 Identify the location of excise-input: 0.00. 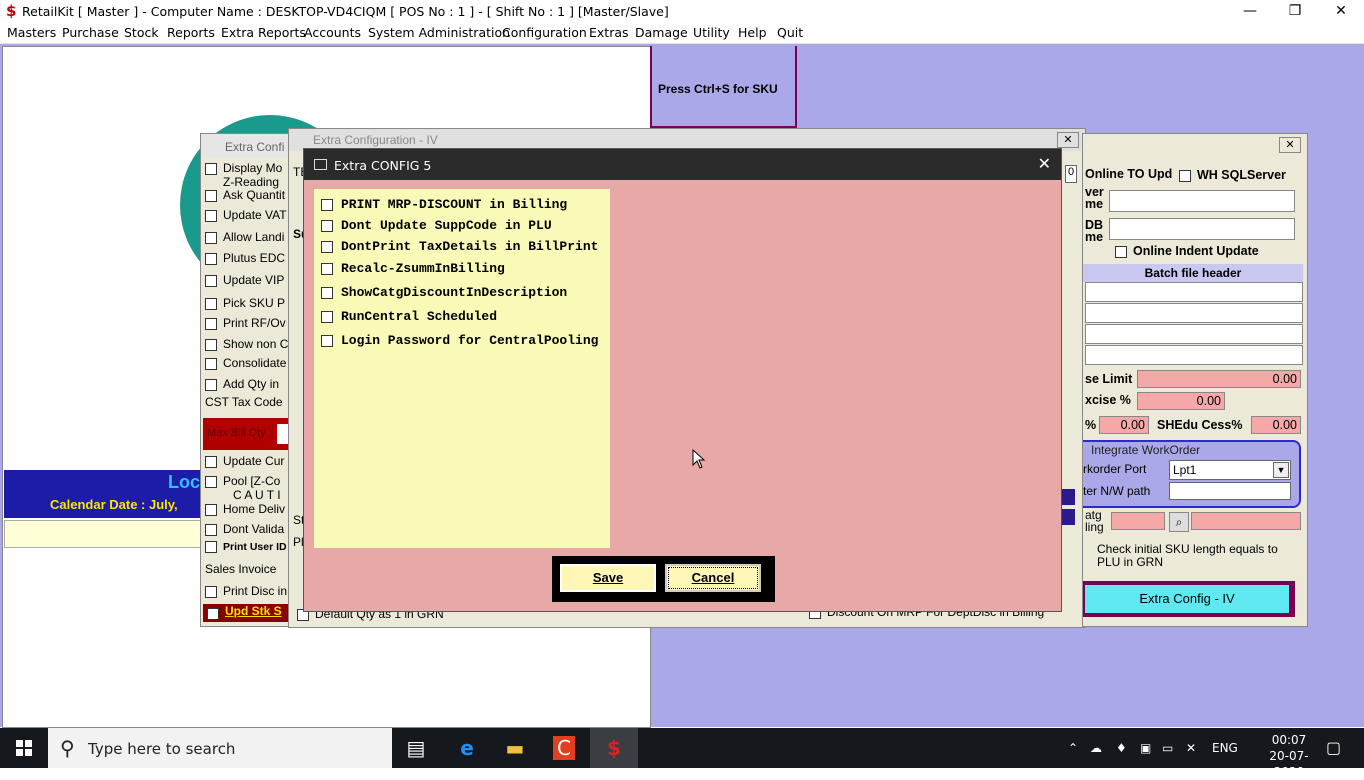
(1181, 401).